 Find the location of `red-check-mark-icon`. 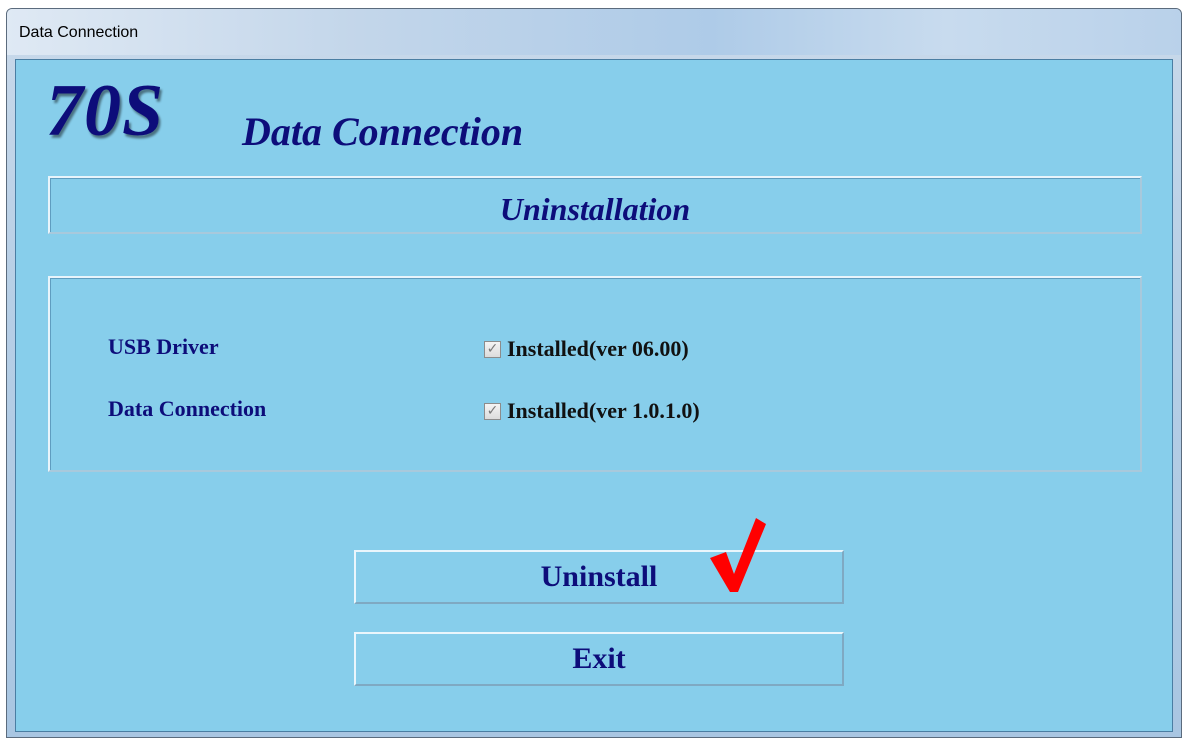

red-check-mark-icon is located at coordinates (738, 555).